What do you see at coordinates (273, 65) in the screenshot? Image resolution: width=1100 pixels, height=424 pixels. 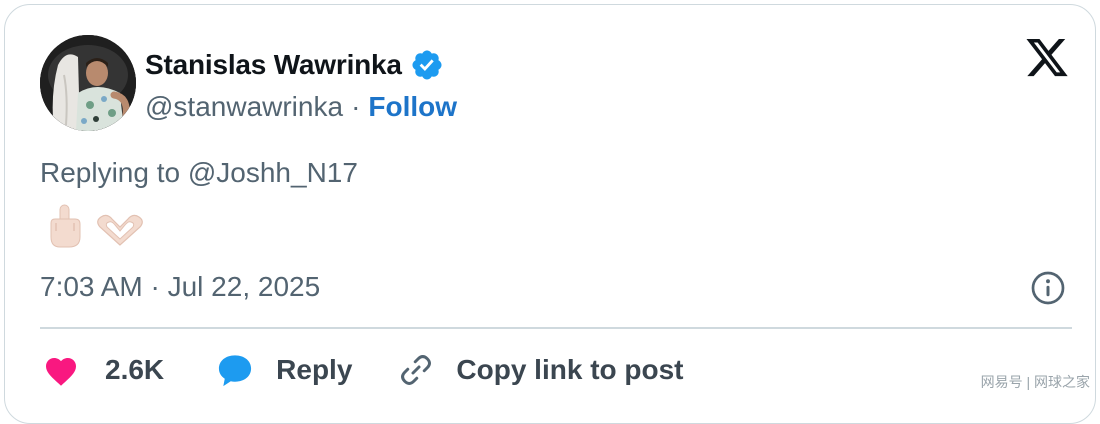 I see `author-name: Stanislas Wawrinka` at bounding box center [273, 65].